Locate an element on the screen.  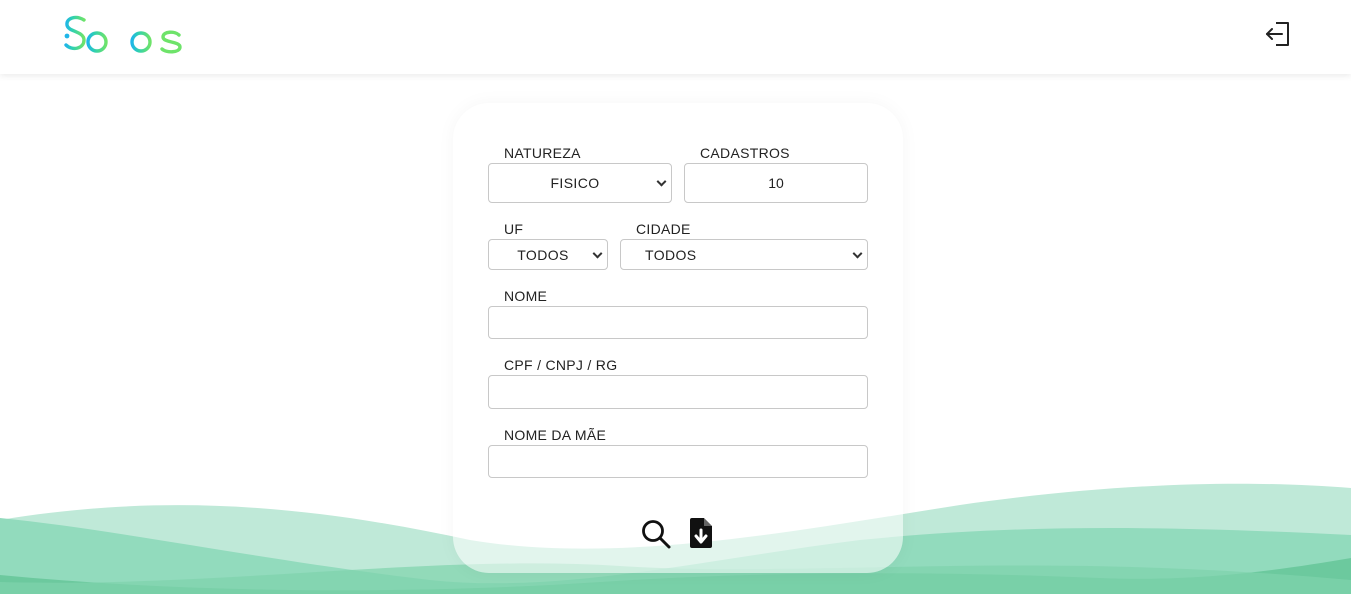
nome-mae-label: NOME DA MÃE is located at coordinates (555, 435).